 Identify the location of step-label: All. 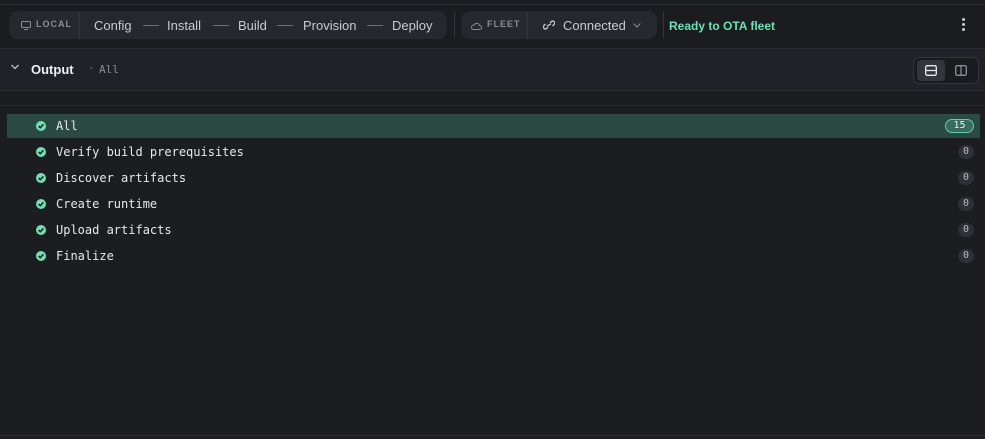
(67, 126).